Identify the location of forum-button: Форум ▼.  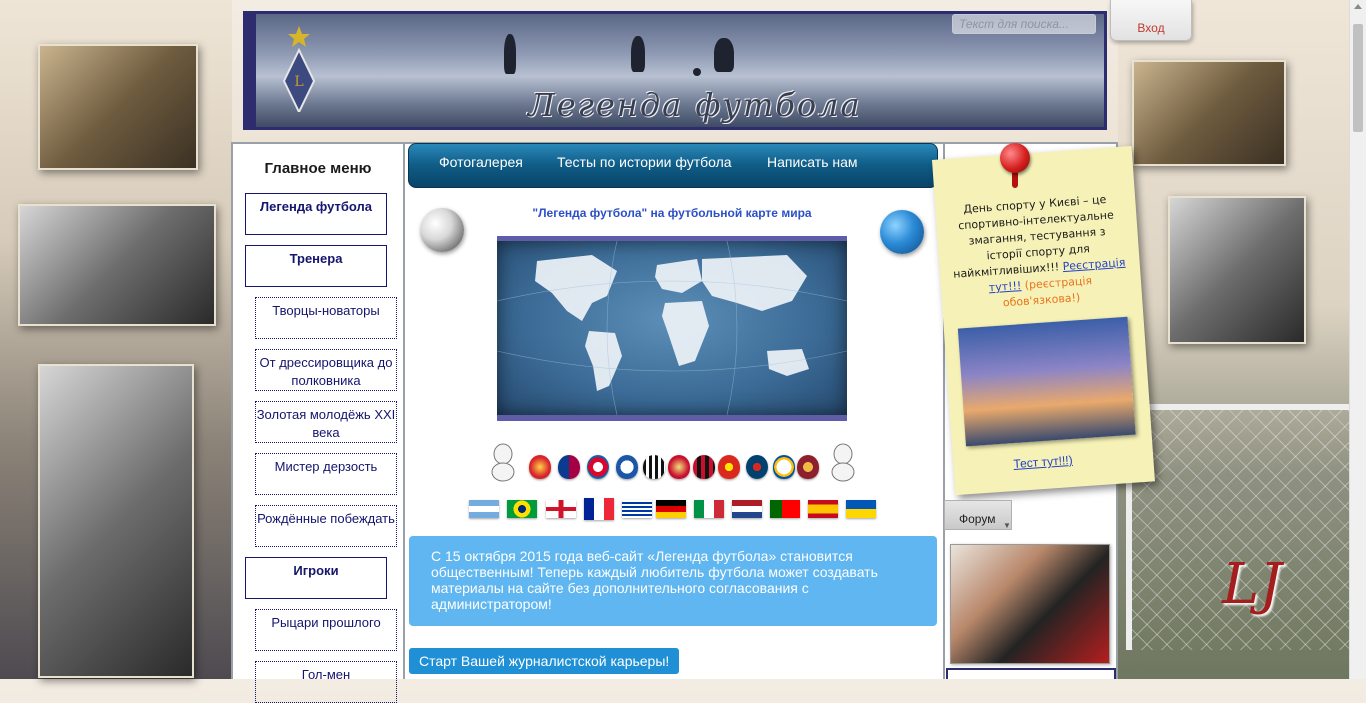
(978, 515).